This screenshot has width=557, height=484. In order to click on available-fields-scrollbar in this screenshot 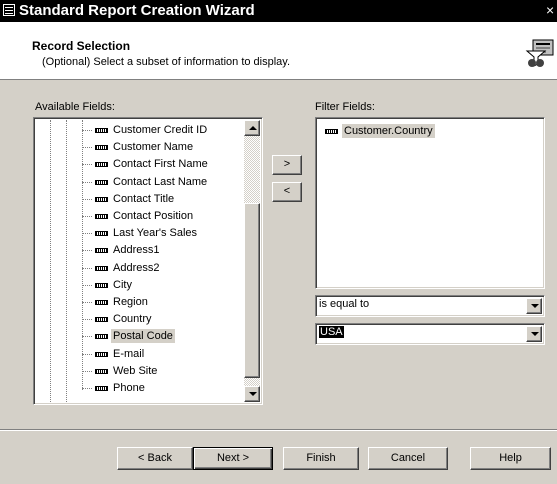, I will do `click(252, 261)`.